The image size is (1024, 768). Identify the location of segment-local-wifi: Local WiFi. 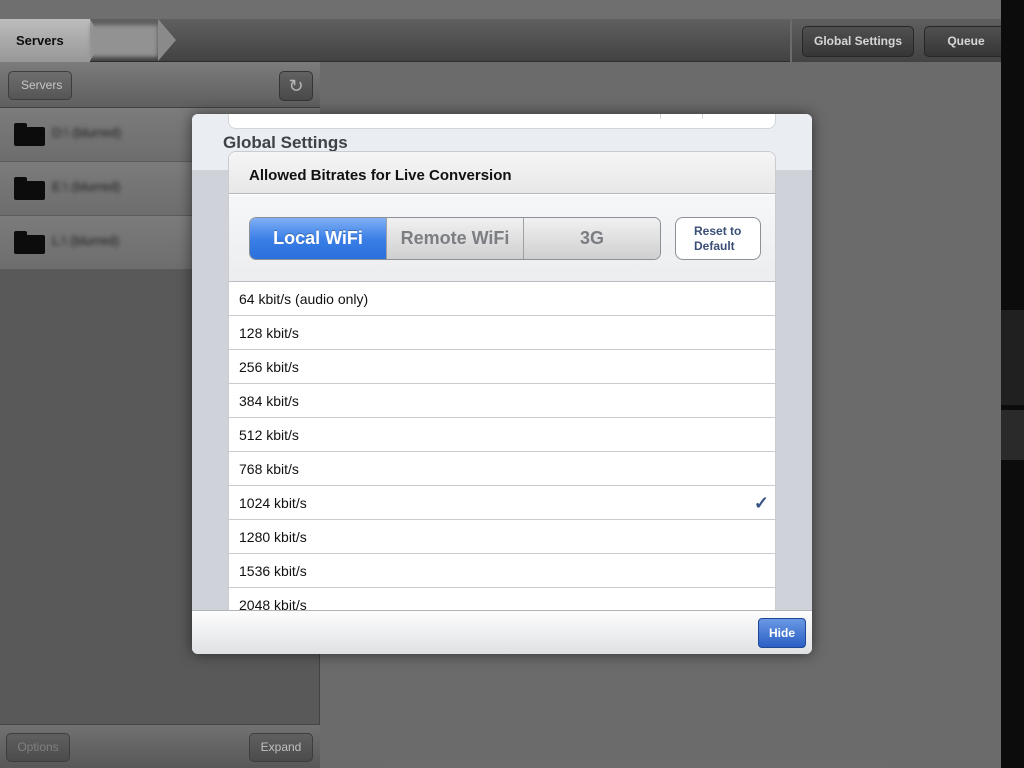
(318, 238).